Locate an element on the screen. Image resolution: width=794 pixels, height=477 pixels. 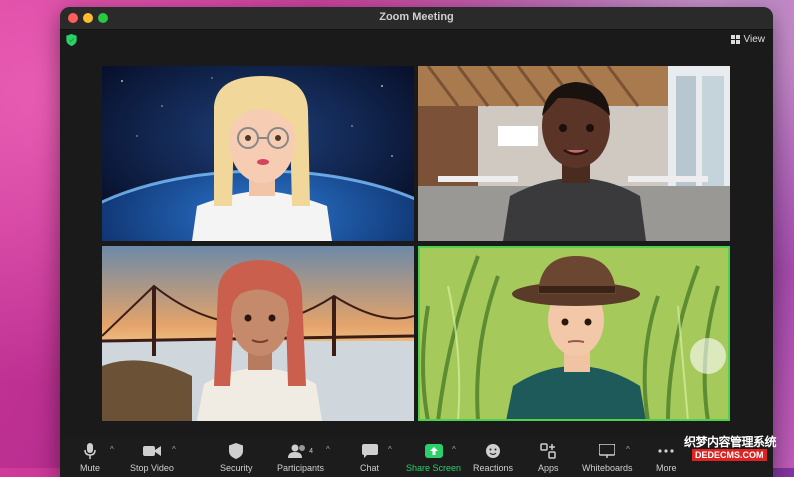
camera-icon is located at coordinates (151, 451).